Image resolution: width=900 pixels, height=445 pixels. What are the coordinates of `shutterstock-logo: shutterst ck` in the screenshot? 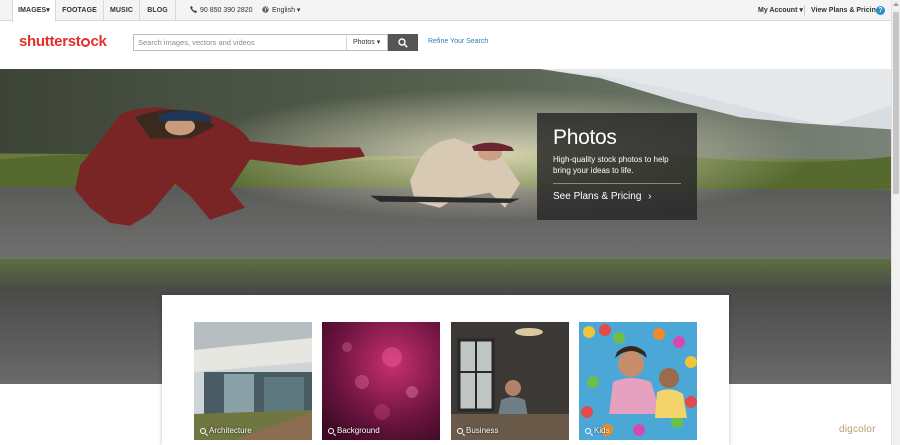 It's located at (63, 41).